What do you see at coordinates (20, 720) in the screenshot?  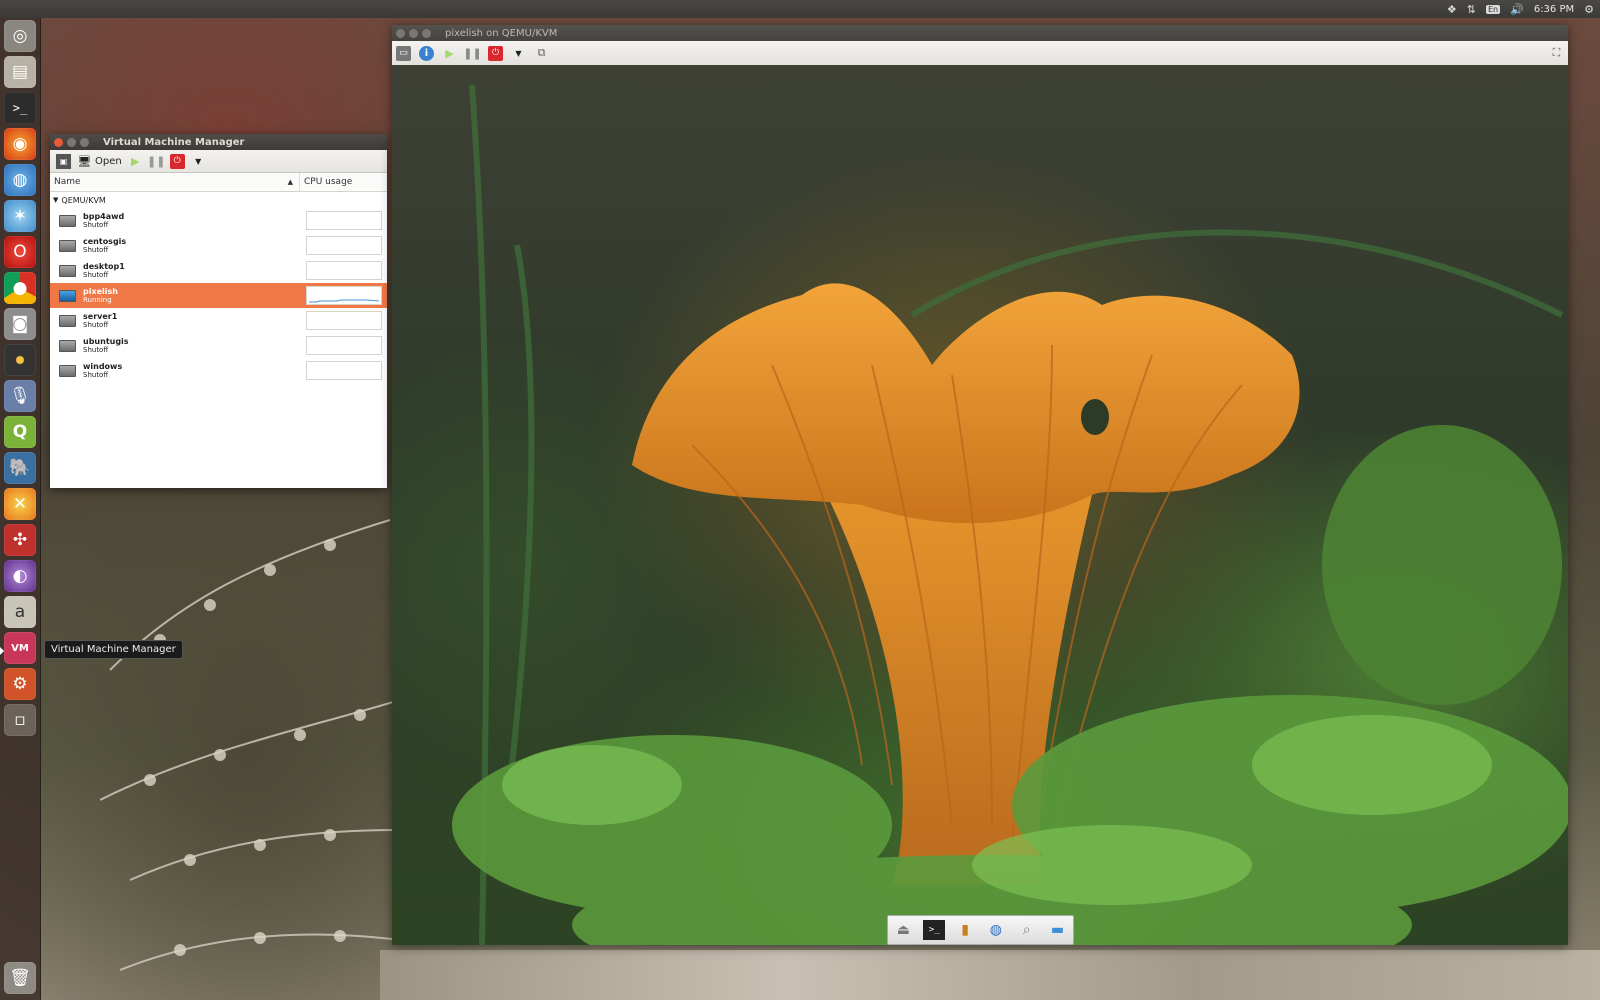 I see `workspace-switcher-icon: ▫` at bounding box center [20, 720].